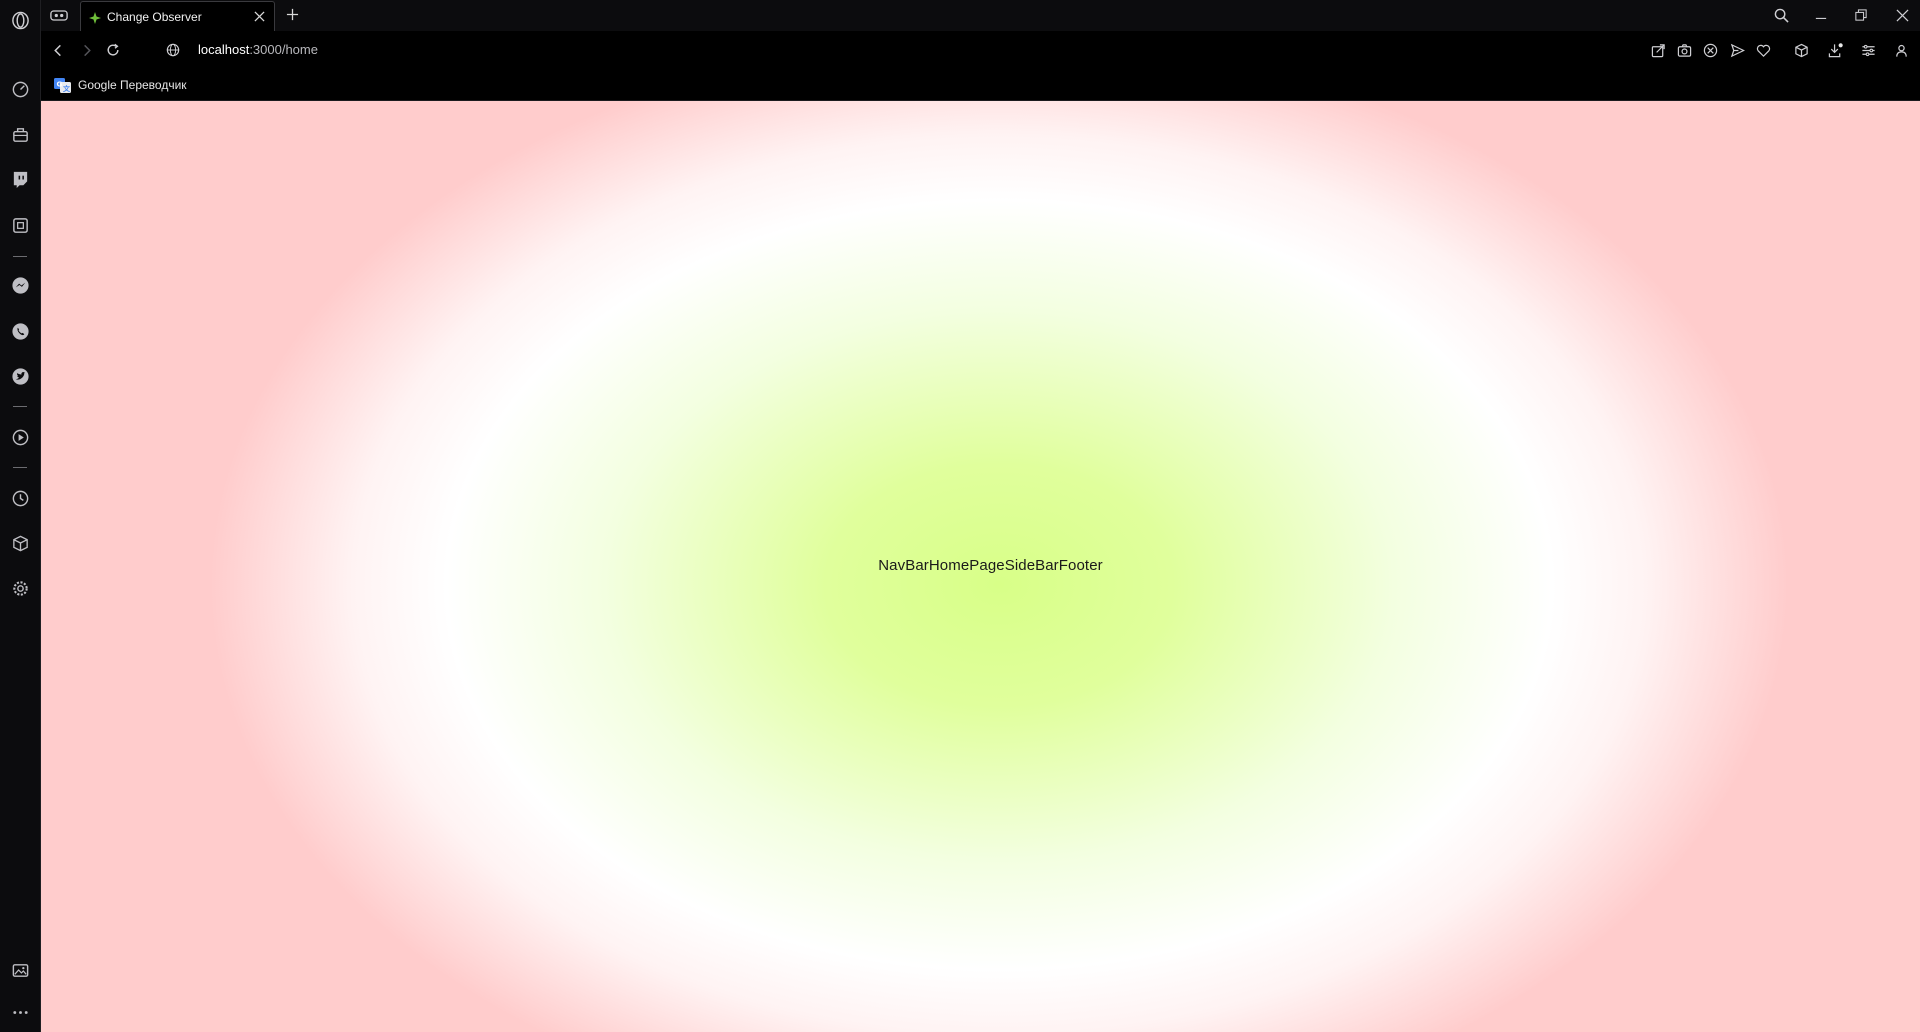 This screenshot has height=1032, width=1920. Describe the element at coordinates (224, 49) in the screenshot. I see `url-host: localhost` at that location.